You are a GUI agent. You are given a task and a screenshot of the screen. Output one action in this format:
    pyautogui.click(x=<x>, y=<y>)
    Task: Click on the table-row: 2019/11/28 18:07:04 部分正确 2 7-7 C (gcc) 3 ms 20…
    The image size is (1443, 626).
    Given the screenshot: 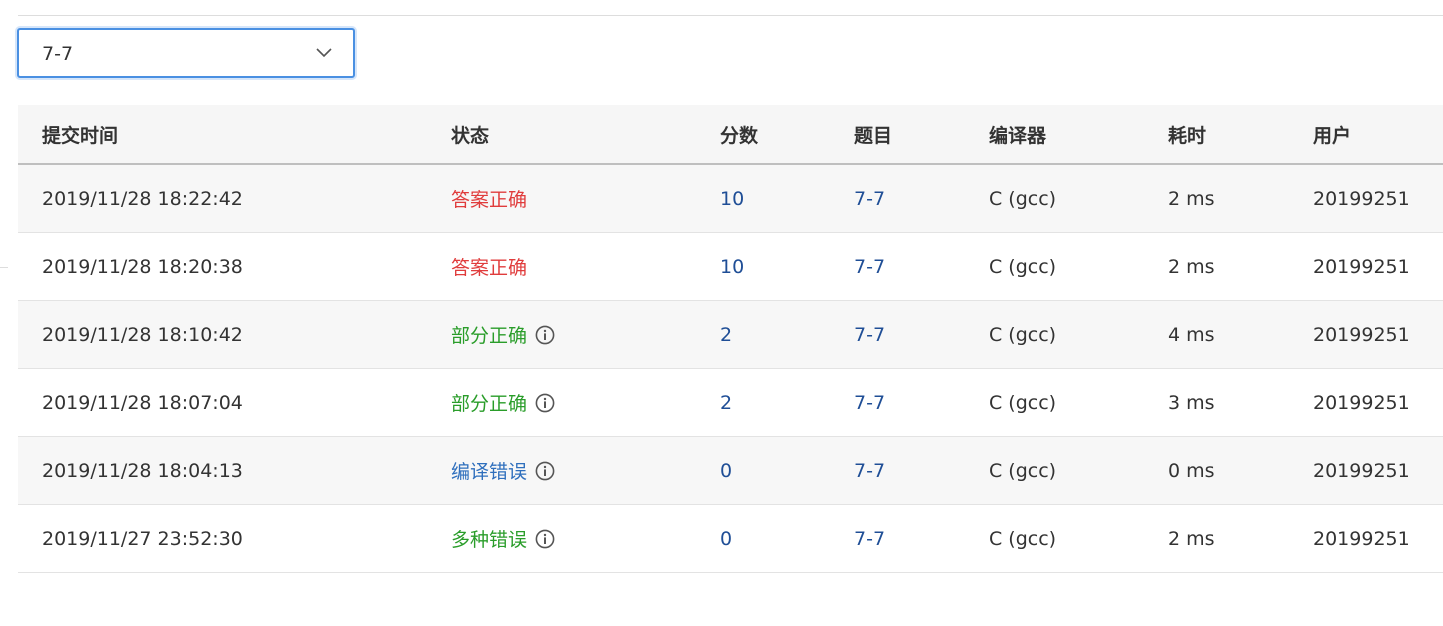 What is the action you would take?
    pyautogui.click(x=730, y=402)
    